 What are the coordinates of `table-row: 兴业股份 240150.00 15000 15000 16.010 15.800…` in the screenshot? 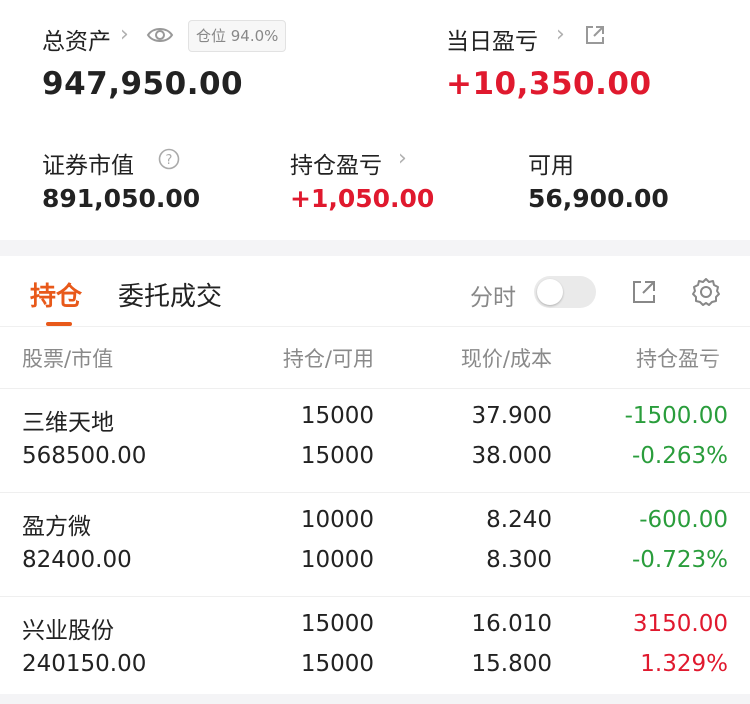 It's located at (375, 648).